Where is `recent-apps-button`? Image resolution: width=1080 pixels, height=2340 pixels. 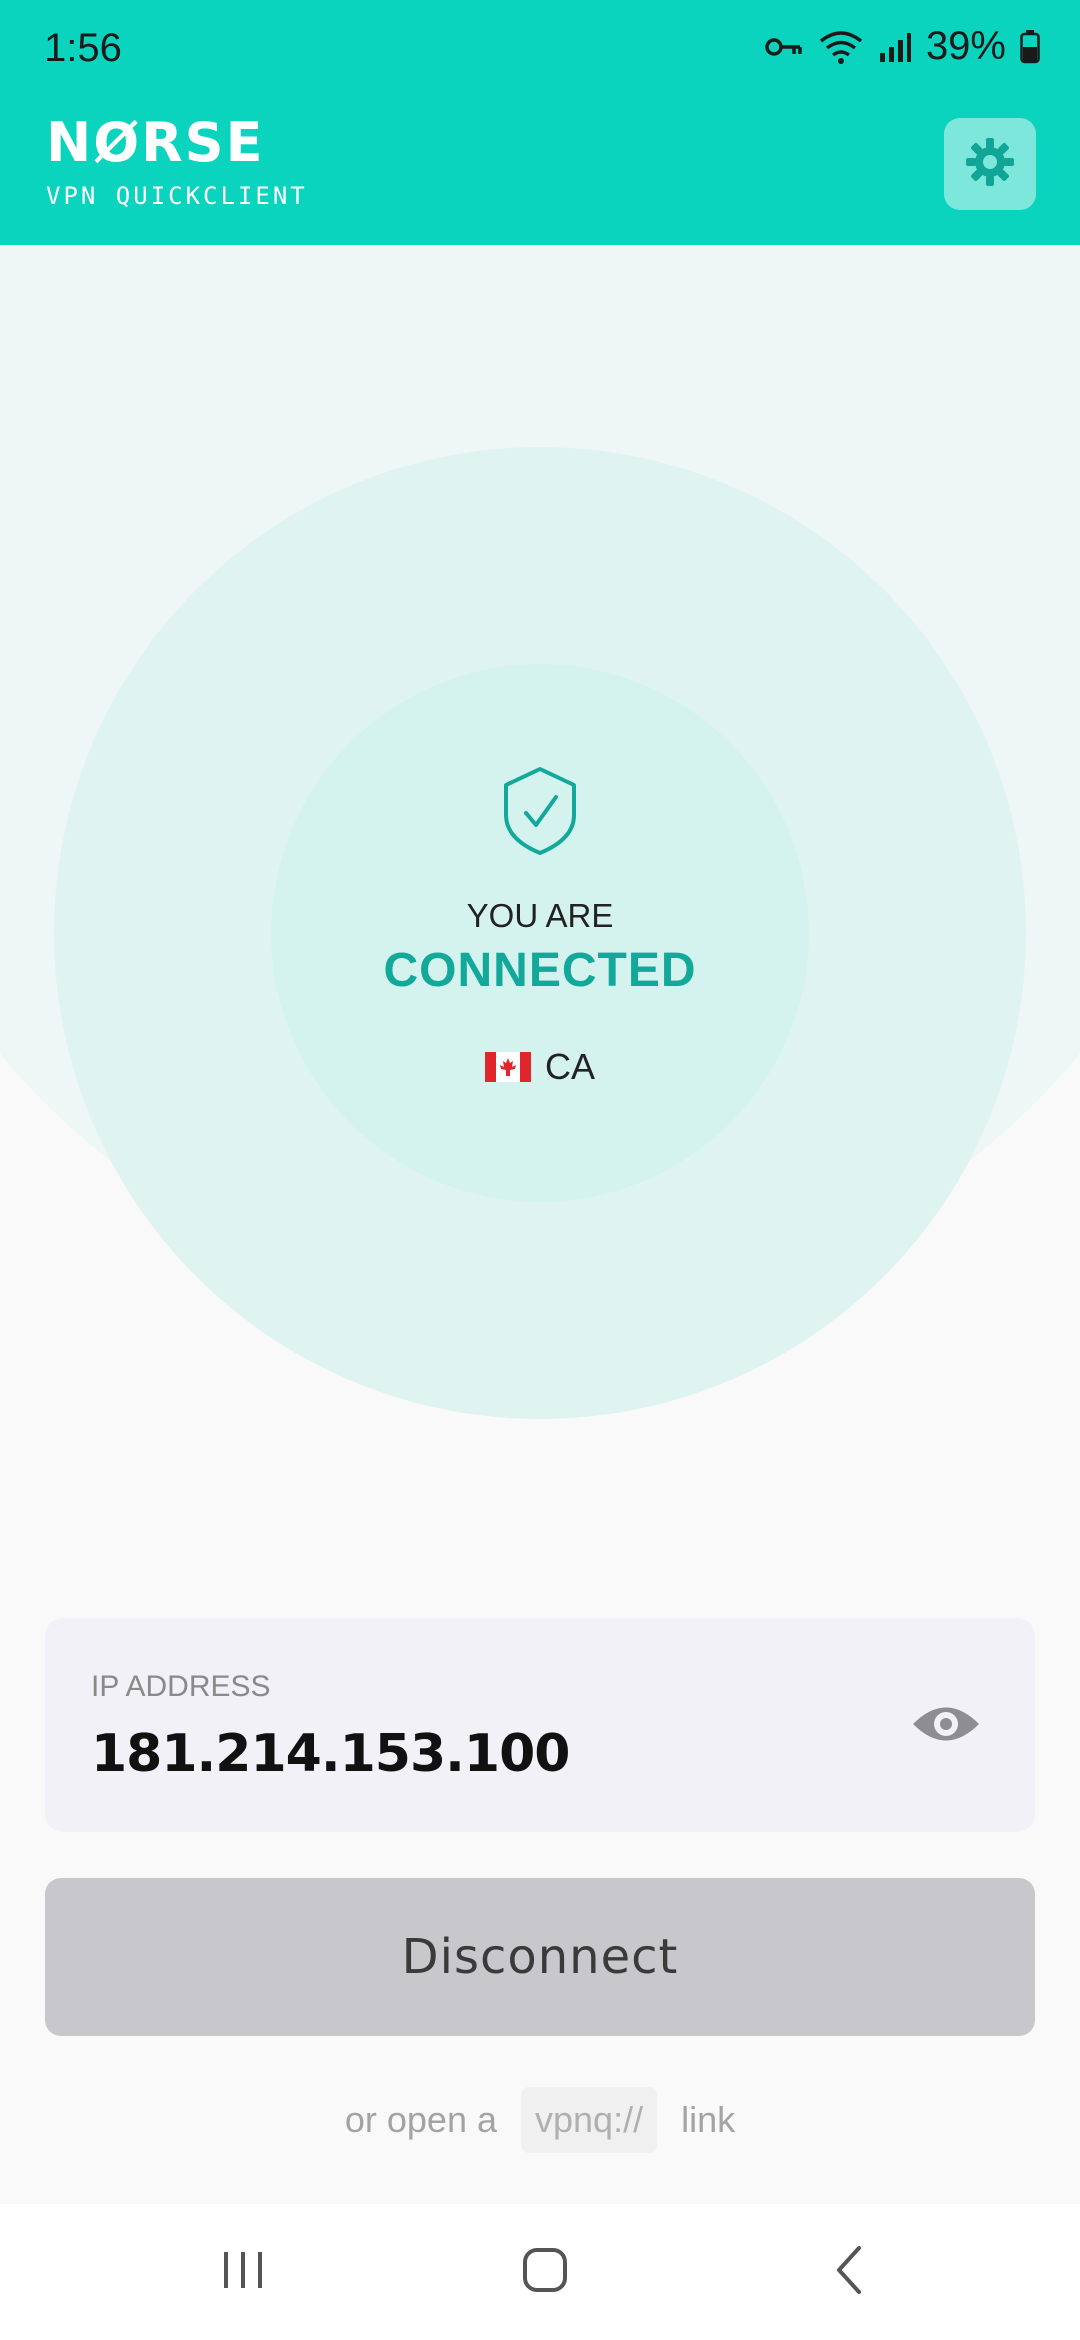 recent-apps-button is located at coordinates (243, 2272).